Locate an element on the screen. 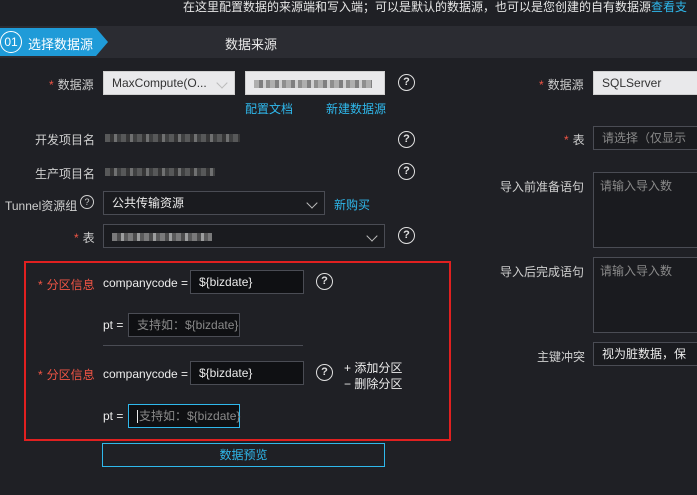  source-table-select is located at coordinates (244, 236).